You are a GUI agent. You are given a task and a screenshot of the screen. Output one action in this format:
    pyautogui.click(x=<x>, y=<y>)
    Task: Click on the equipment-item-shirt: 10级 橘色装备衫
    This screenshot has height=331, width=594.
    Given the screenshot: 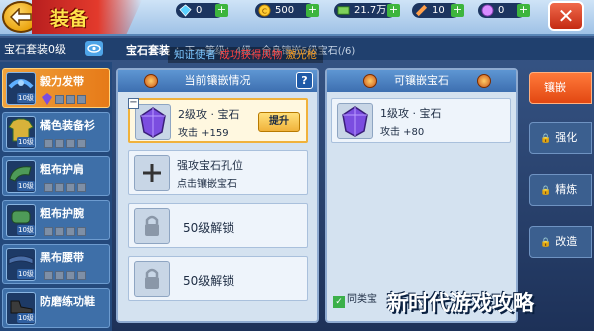 What is the action you would take?
    pyautogui.click(x=56, y=132)
    